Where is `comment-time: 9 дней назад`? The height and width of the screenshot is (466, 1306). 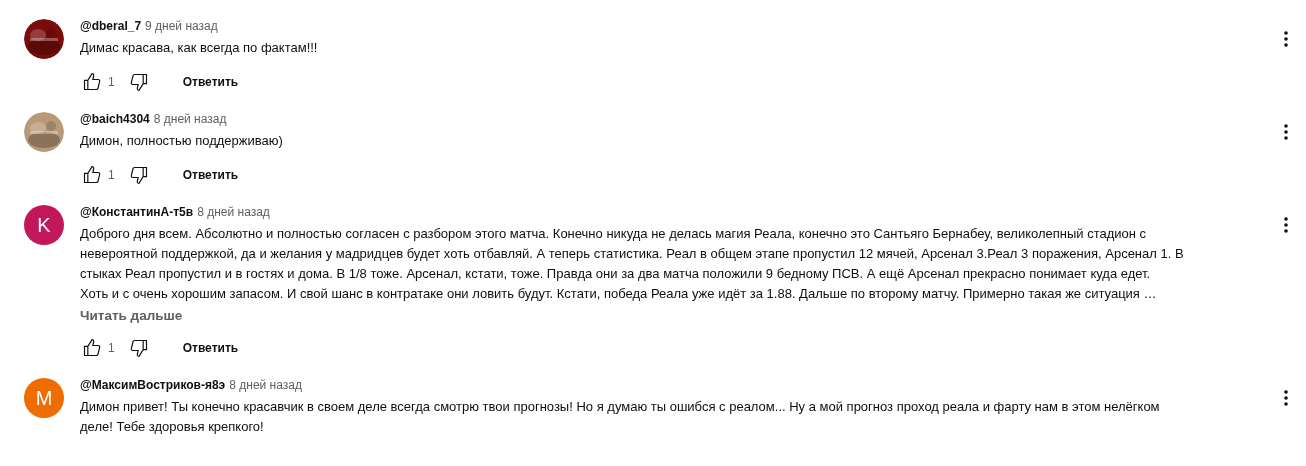 comment-time: 9 дней назад is located at coordinates (181, 26).